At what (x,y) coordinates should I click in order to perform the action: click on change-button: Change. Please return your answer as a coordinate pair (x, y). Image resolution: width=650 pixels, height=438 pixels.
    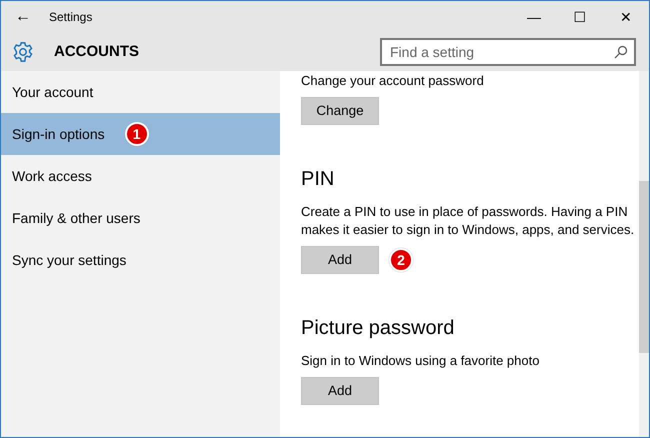
    Looking at the image, I should click on (340, 111).